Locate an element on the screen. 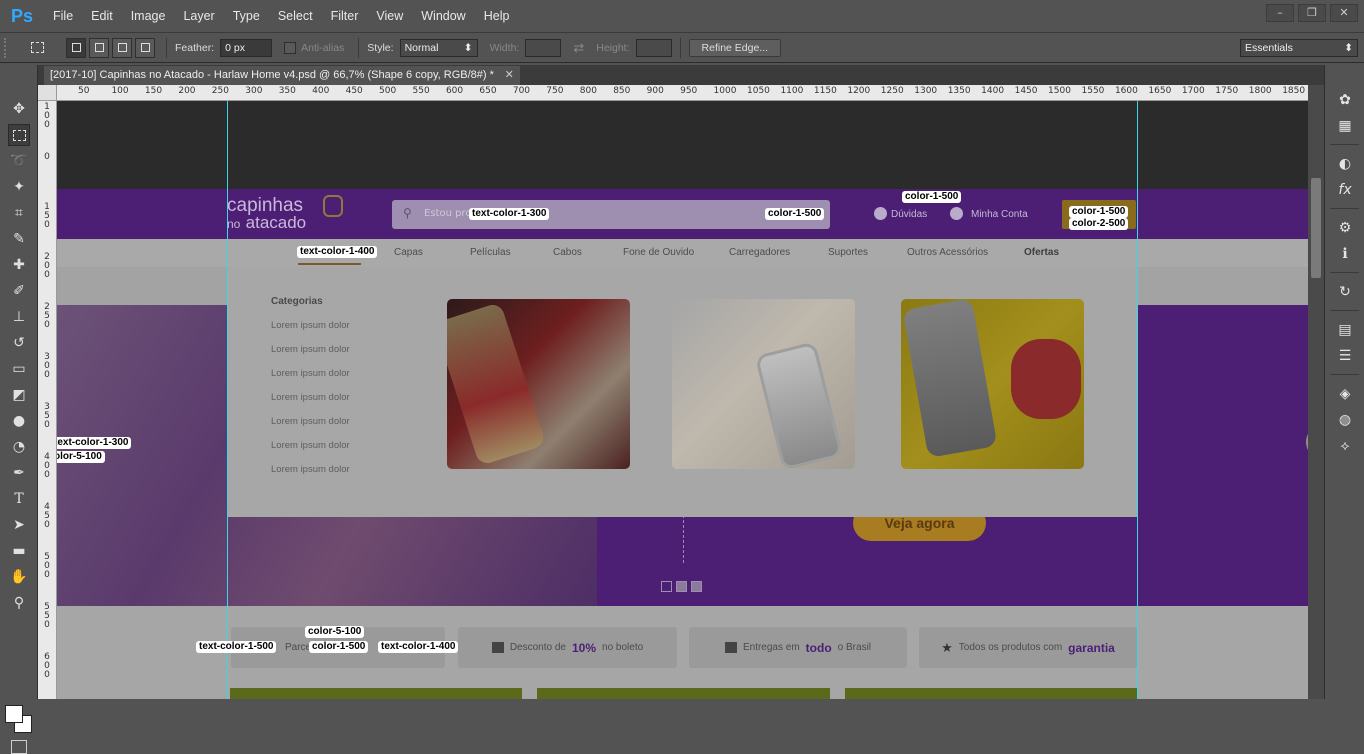  menu-select: Select is located at coordinates (295, 16).